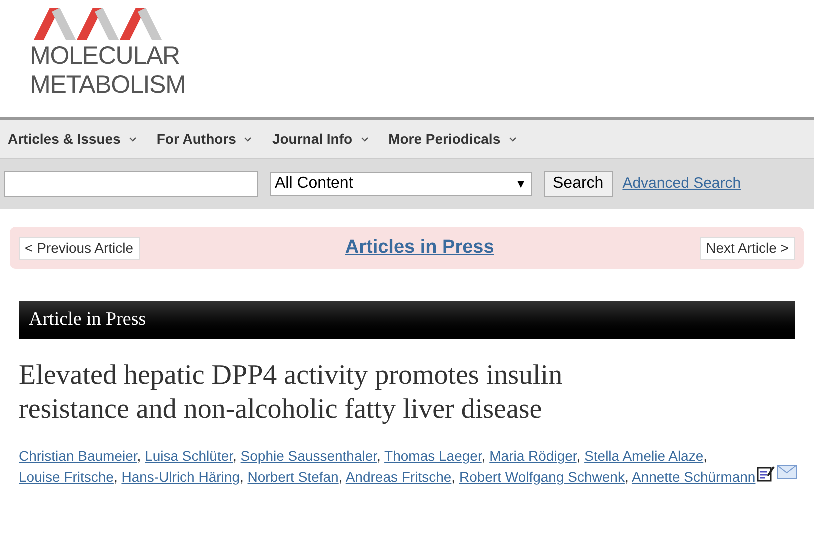 Image resolution: width=814 pixels, height=536 pixels. Describe the element at coordinates (452, 139) in the screenshot. I see `nav-menu-item: More Periodicals` at that location.